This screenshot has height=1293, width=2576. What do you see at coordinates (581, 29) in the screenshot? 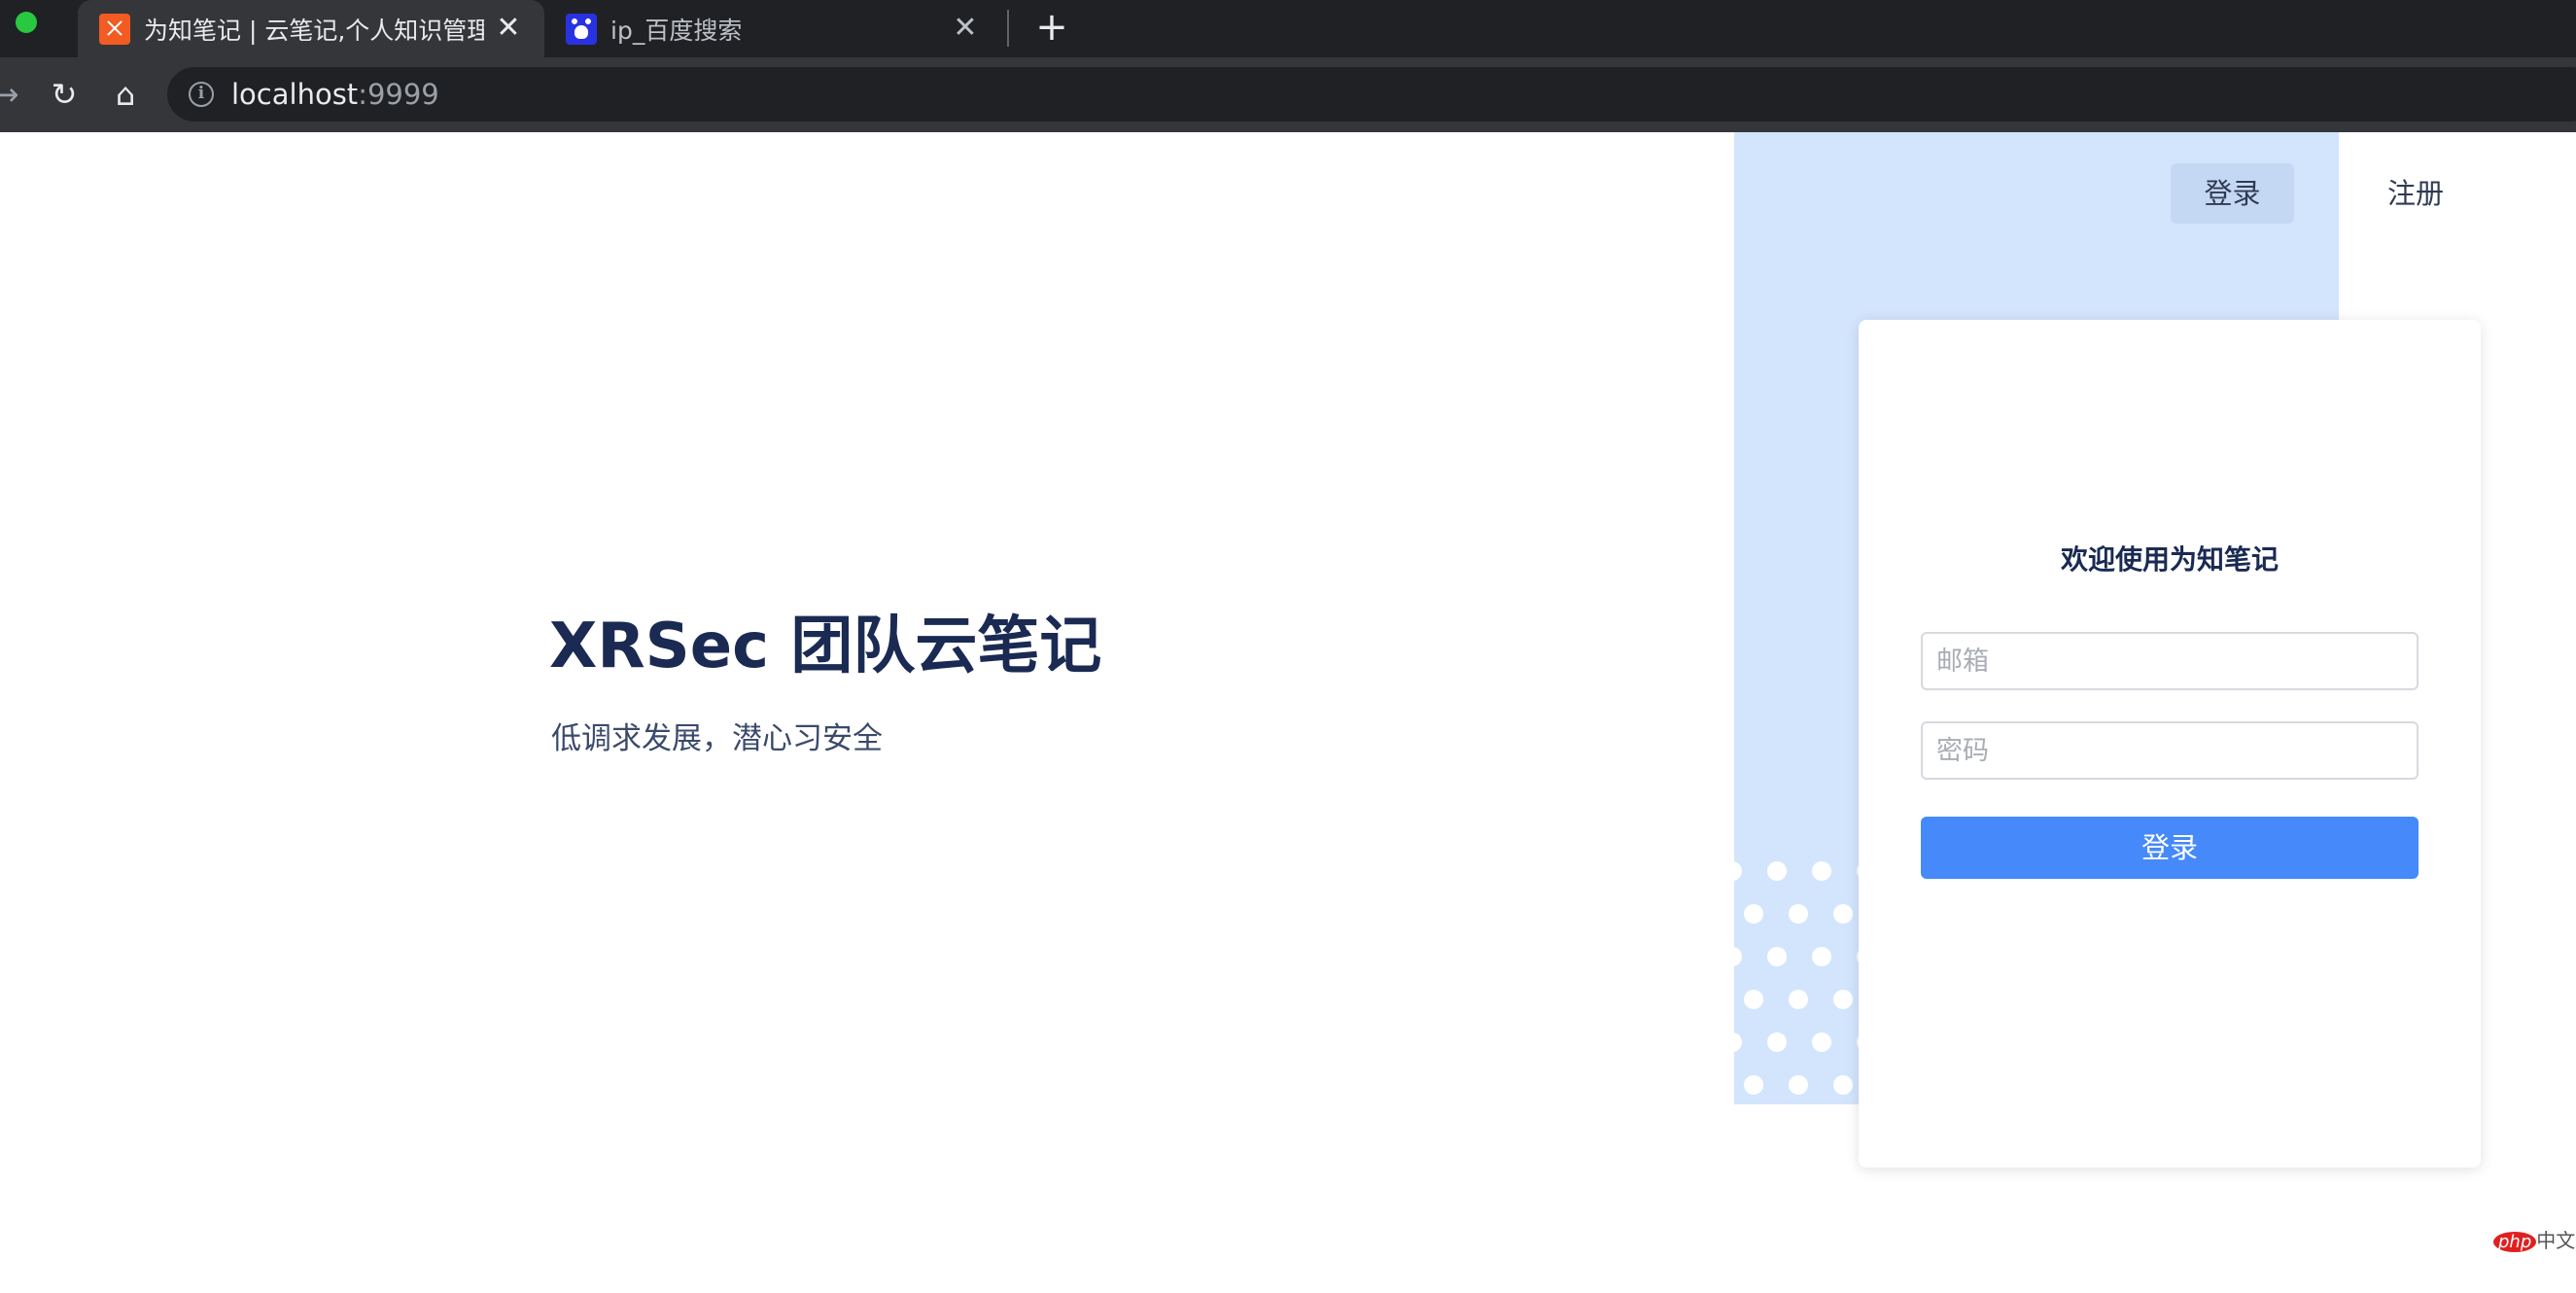
I see `baidu-paw-icon` at bounding box center [581, 29].